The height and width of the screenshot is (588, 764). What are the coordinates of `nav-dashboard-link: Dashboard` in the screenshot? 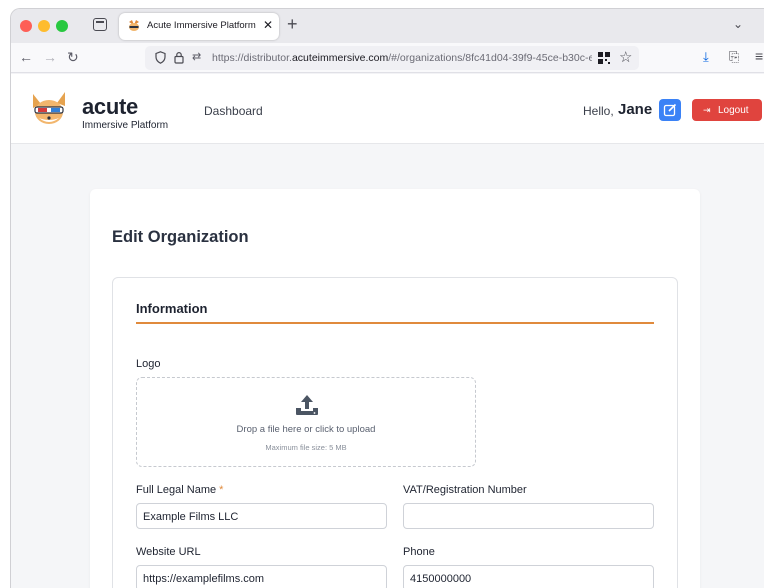 It's located at (233, 111).